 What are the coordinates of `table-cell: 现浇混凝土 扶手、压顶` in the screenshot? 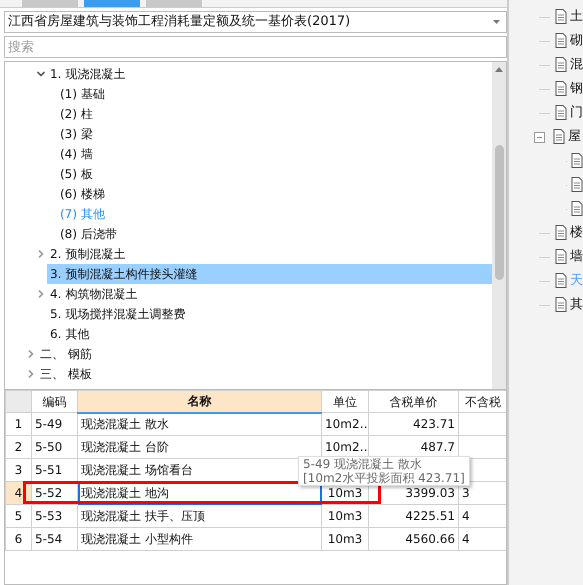 It's located at (200, 516).